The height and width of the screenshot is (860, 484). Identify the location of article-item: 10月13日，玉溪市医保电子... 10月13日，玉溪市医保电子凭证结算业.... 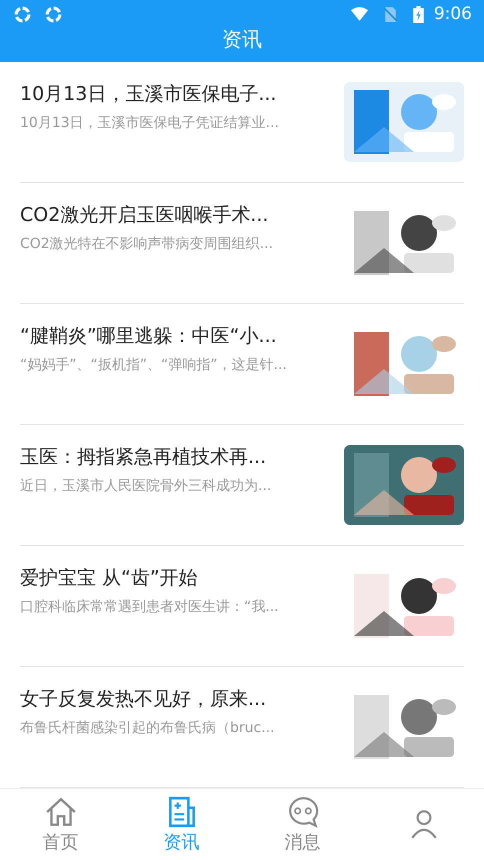
(242, 122).